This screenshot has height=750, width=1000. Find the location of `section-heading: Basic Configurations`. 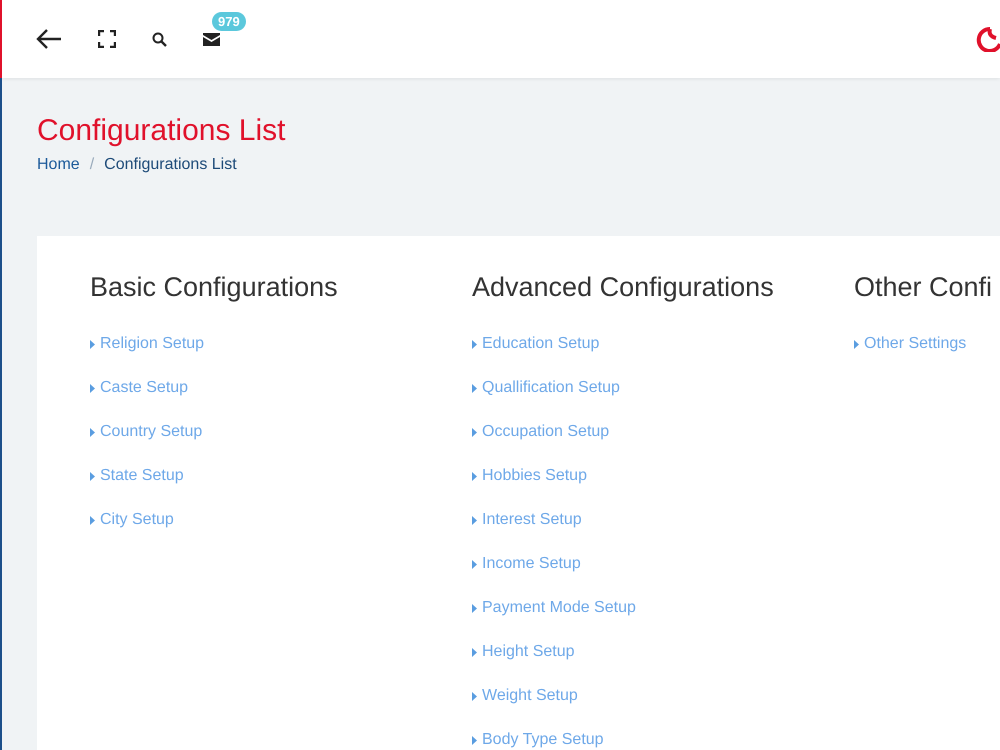

section-heading: Basic Configurations is located at coordinates (214, 287).